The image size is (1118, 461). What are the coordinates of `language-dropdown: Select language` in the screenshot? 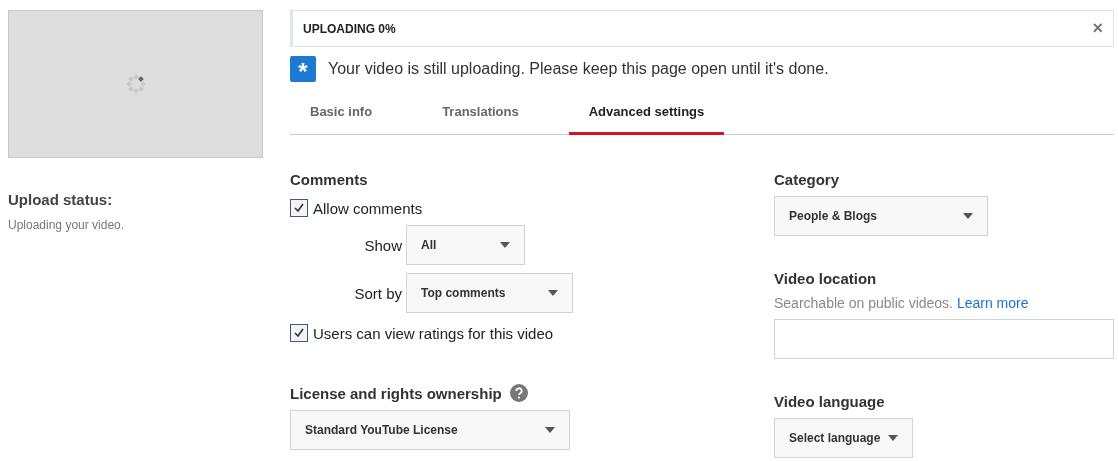 It's located at (844, 438).